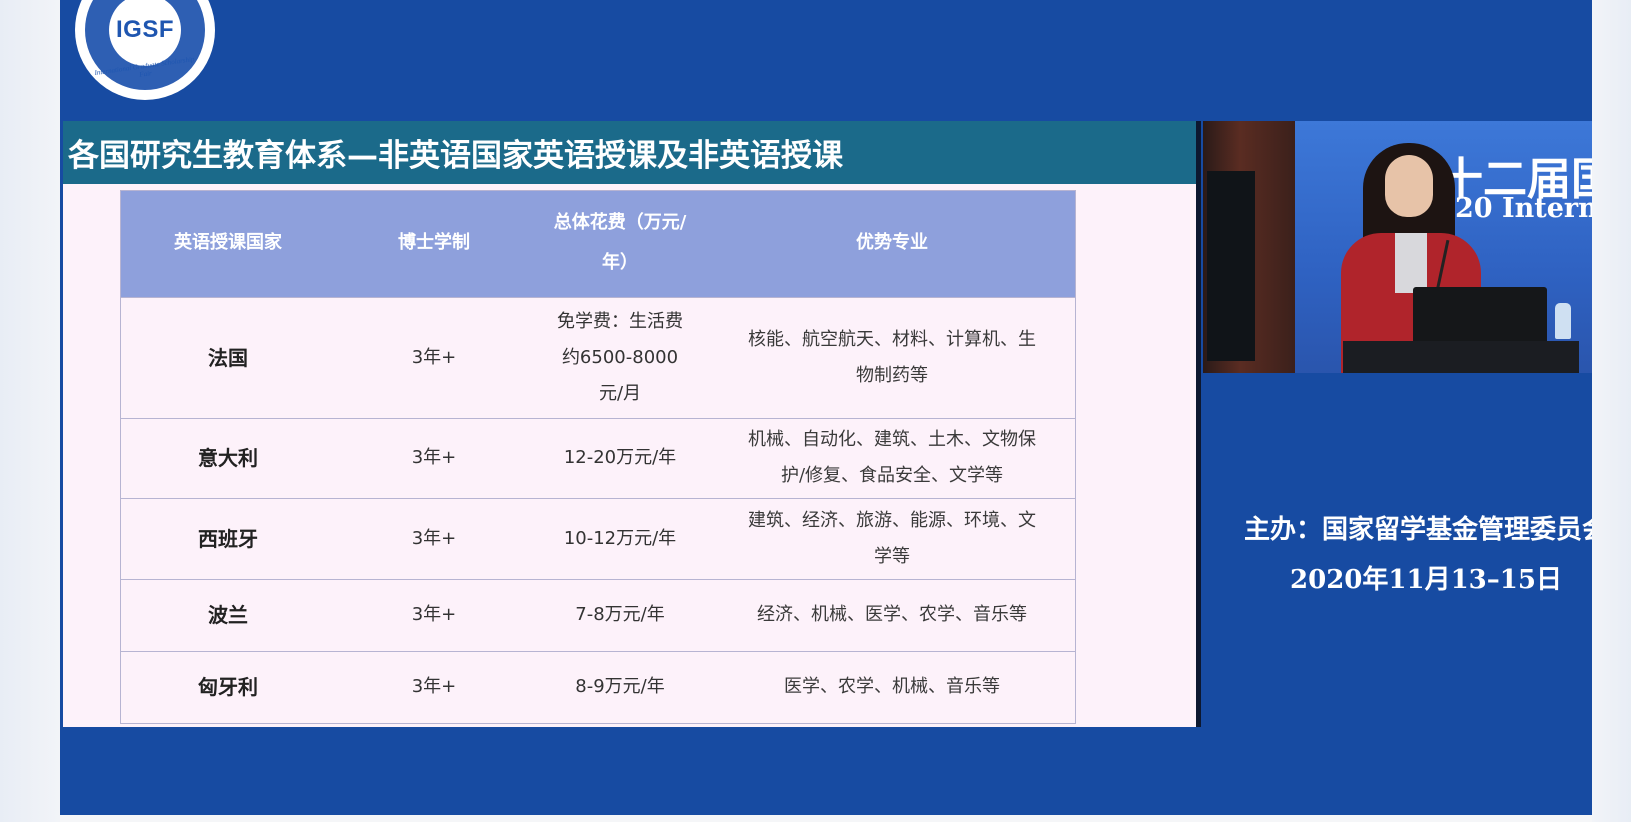  Describe the element at coordinates (1417, 530) in the screenshot. I see `organizer-host: 主办：国家留学基金管理委员会` at that location.